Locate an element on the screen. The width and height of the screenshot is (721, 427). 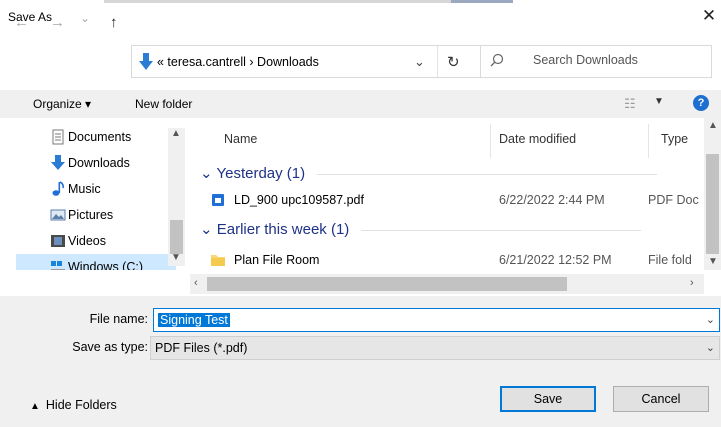
chevron-up-icon: ▲ is located at coordinates (35, 406).